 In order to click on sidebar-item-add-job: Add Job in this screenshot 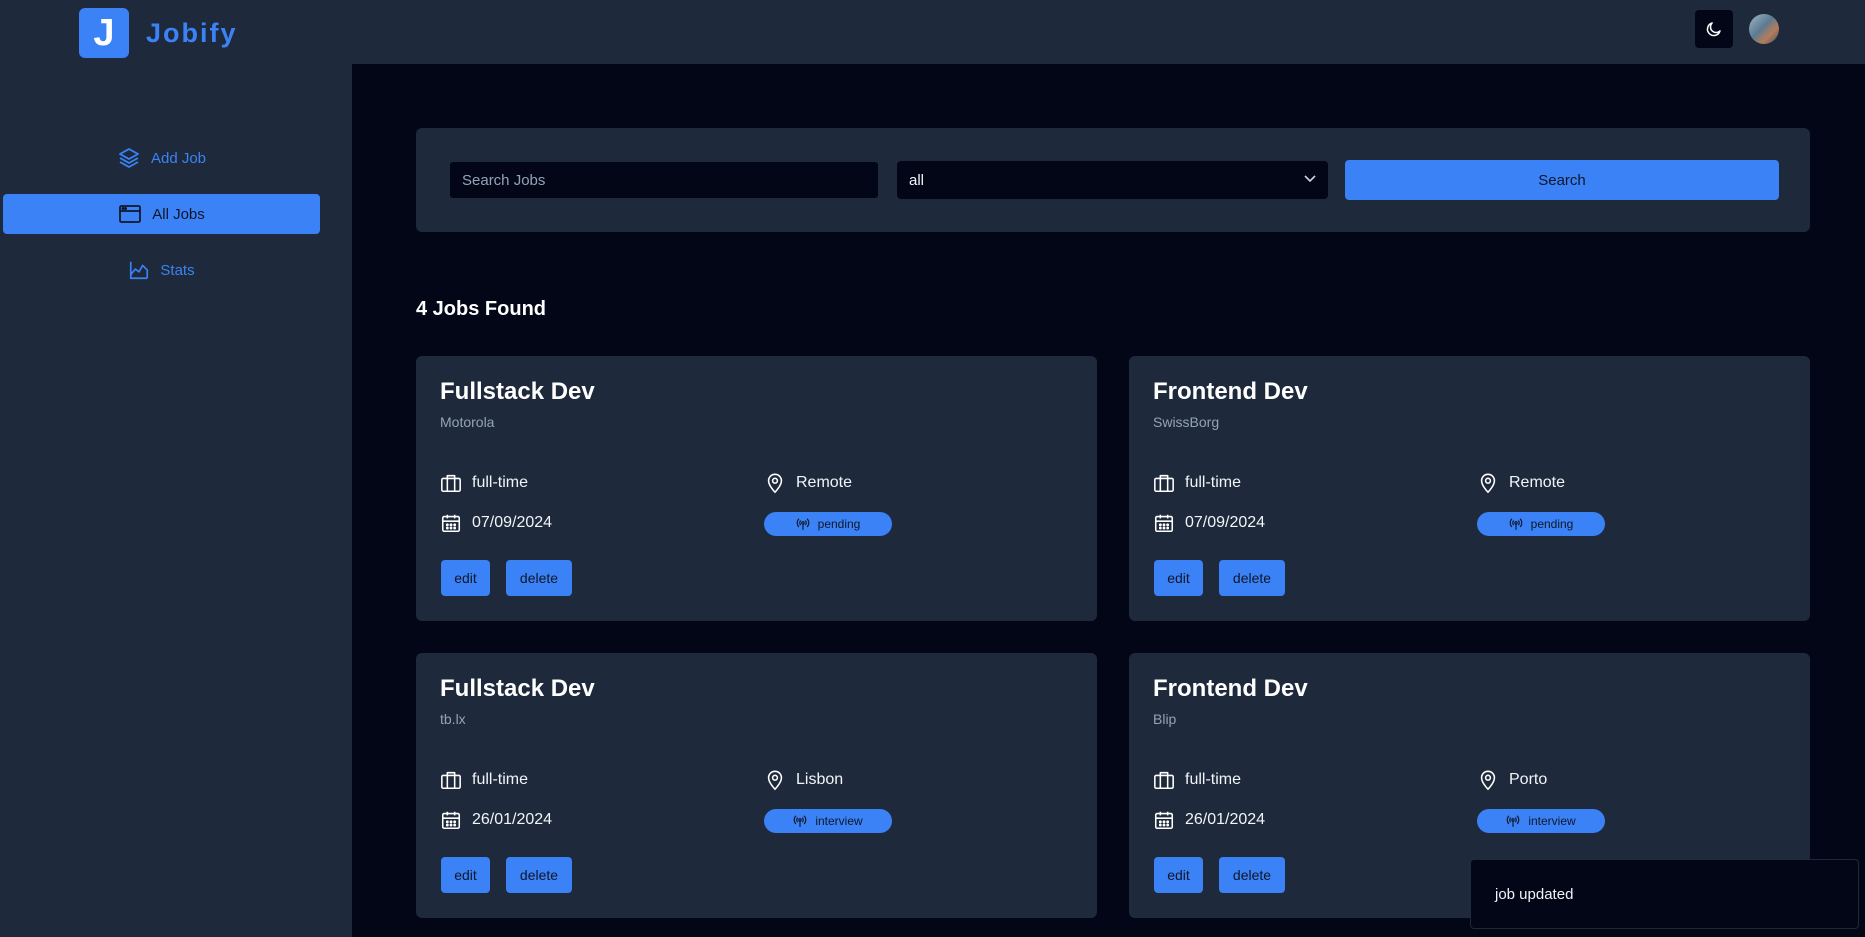, I will do `click(161, 158)`.